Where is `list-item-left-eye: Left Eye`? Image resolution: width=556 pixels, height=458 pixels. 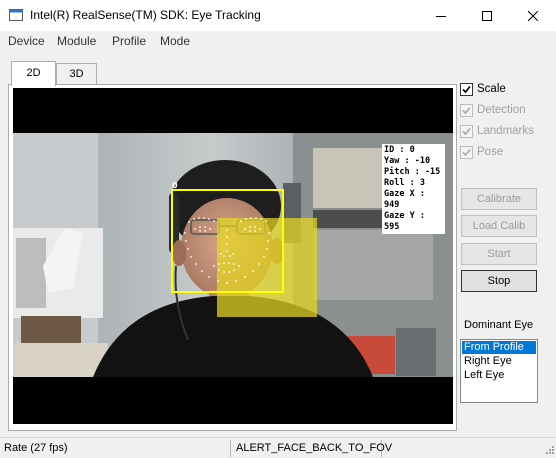
list-item-left-eye: Left Eye is located at coordinates (499, 375).